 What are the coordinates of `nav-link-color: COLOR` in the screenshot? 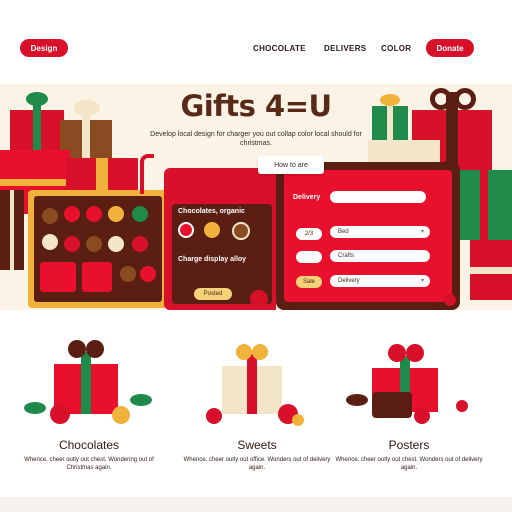 It's located at (396, 48).